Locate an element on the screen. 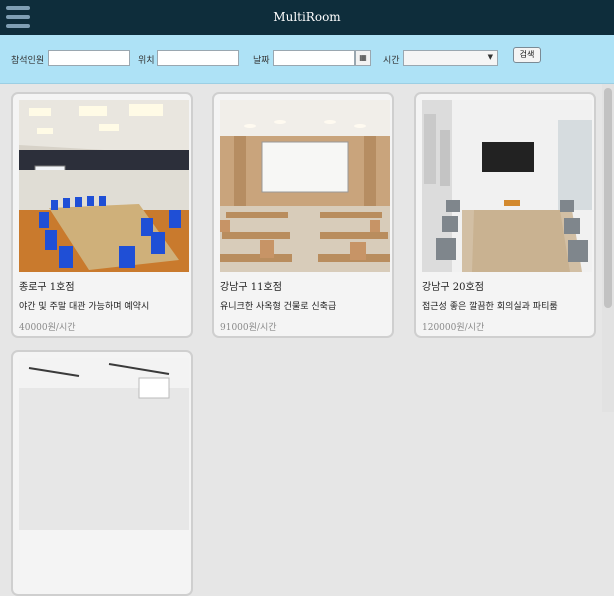 Image resolution: width=614 pixels, height=596 pixels. people-label: 참석인원 is located at coordinates (28, 61).